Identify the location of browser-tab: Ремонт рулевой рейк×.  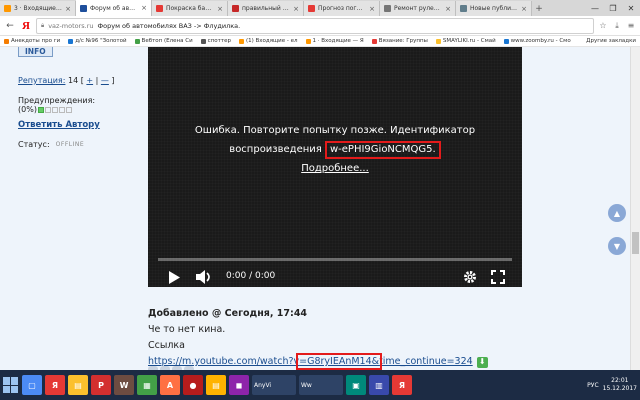
(418, 8).